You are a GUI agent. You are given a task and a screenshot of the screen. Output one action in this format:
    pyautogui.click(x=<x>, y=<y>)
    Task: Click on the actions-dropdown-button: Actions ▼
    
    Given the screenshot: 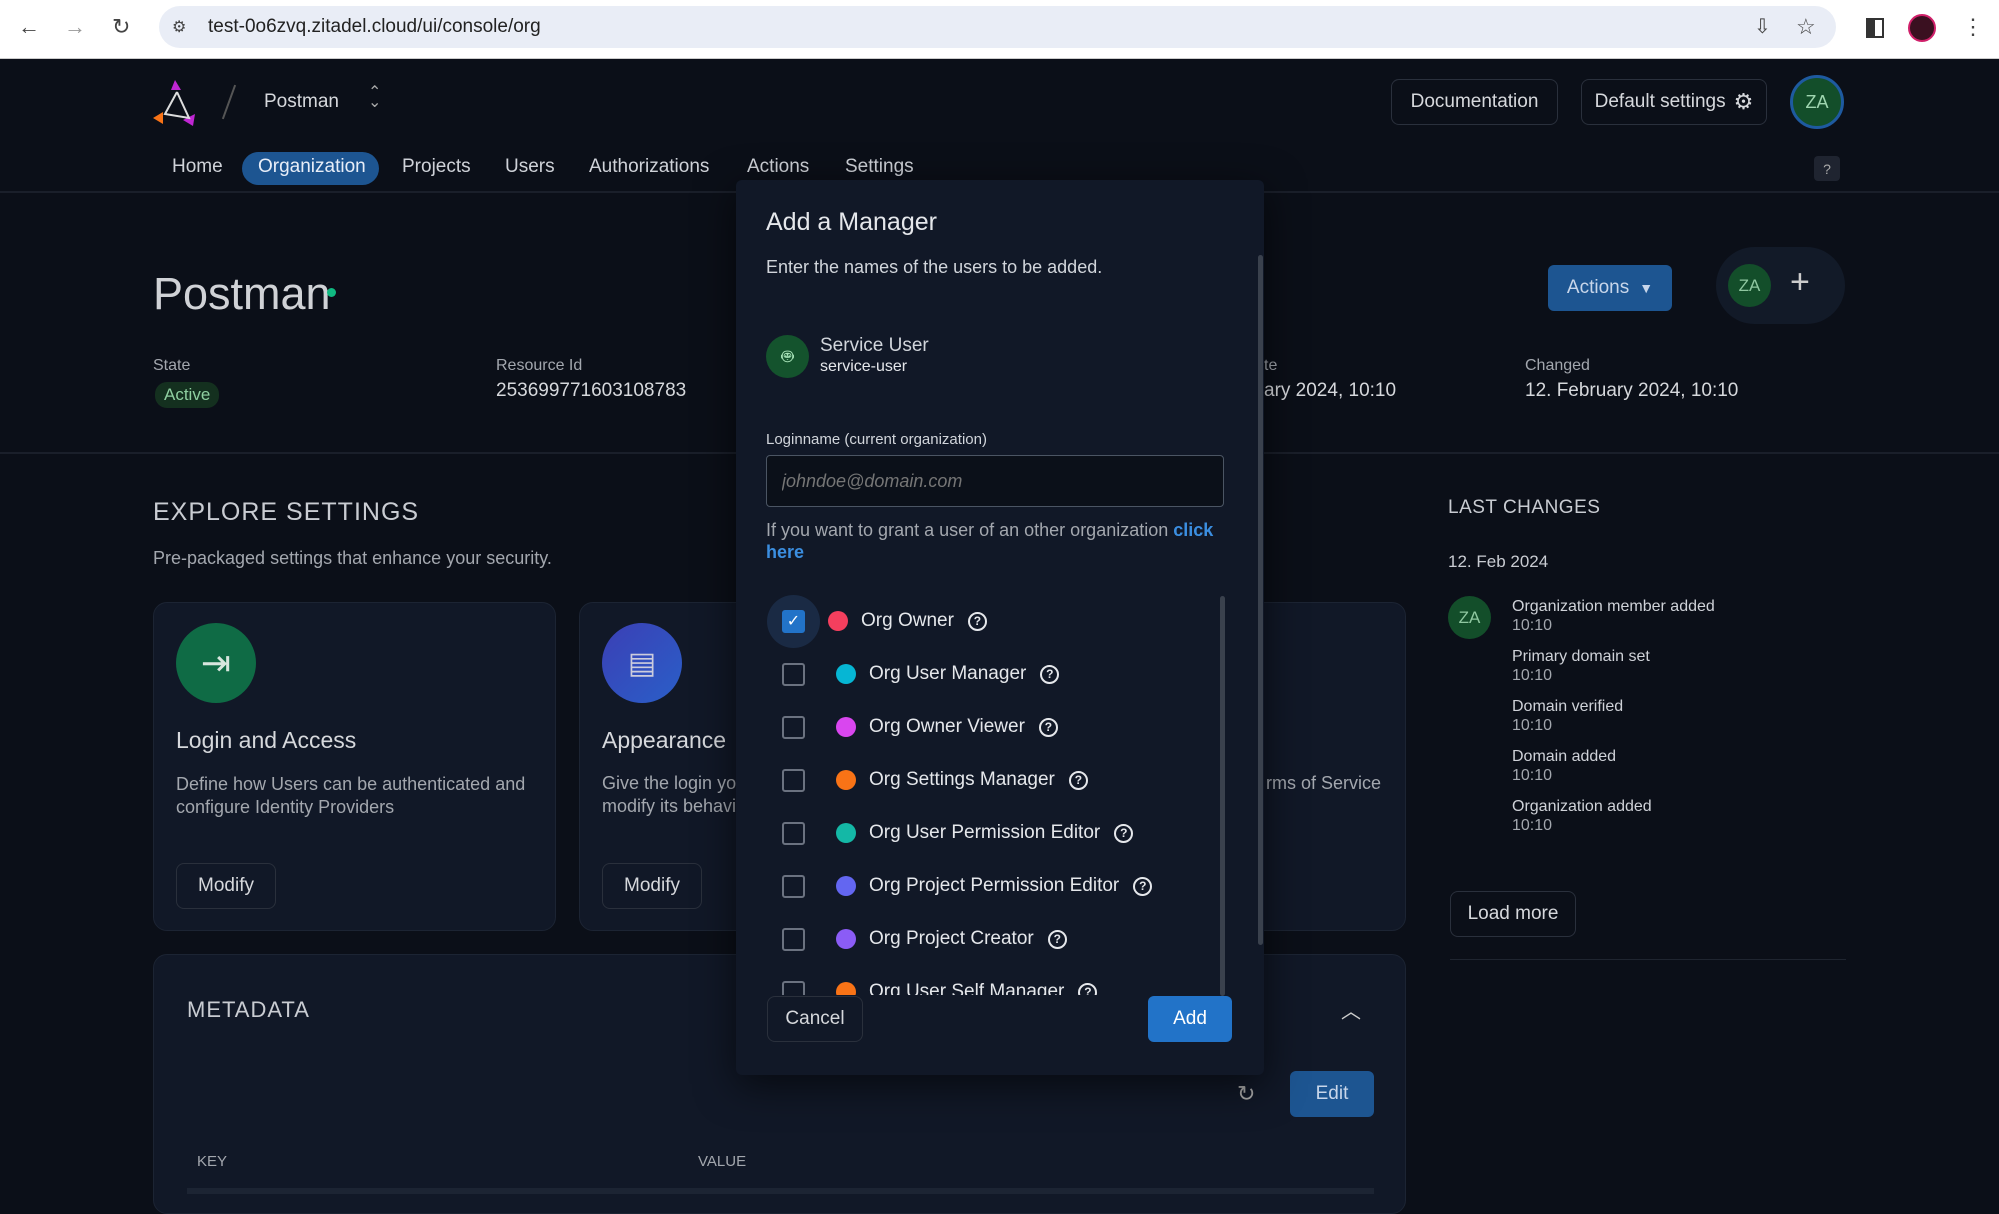 What is the action you would take?
    pyautogui.click(x=1610, y=288)
    